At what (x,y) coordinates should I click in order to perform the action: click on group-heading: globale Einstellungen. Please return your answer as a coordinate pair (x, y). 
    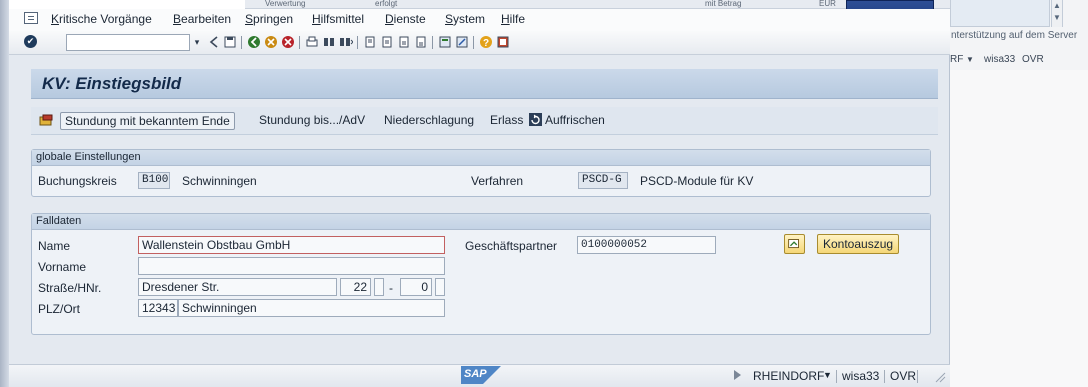
    Looking at the image, I should click on (481, 158).